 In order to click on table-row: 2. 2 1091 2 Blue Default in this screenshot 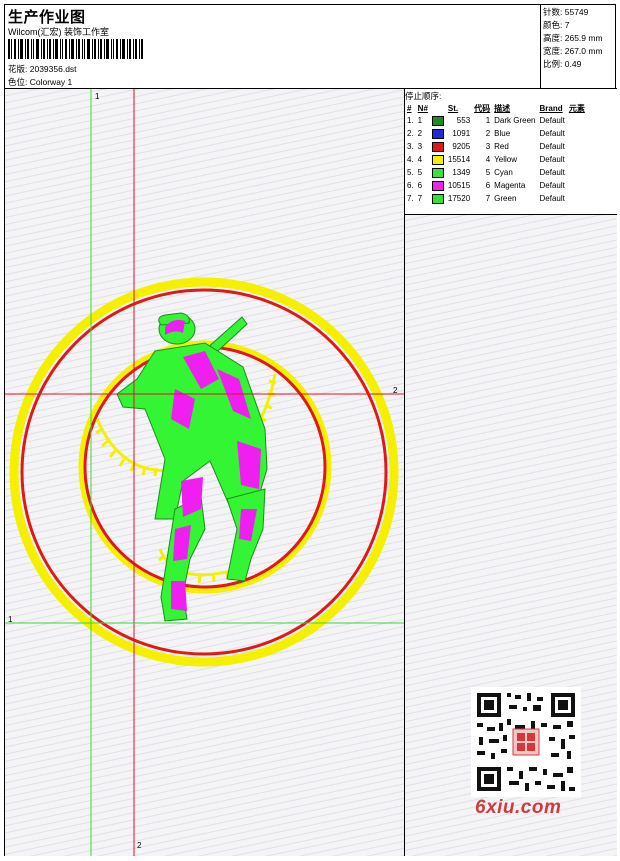, I will do `click(496, 133)`.